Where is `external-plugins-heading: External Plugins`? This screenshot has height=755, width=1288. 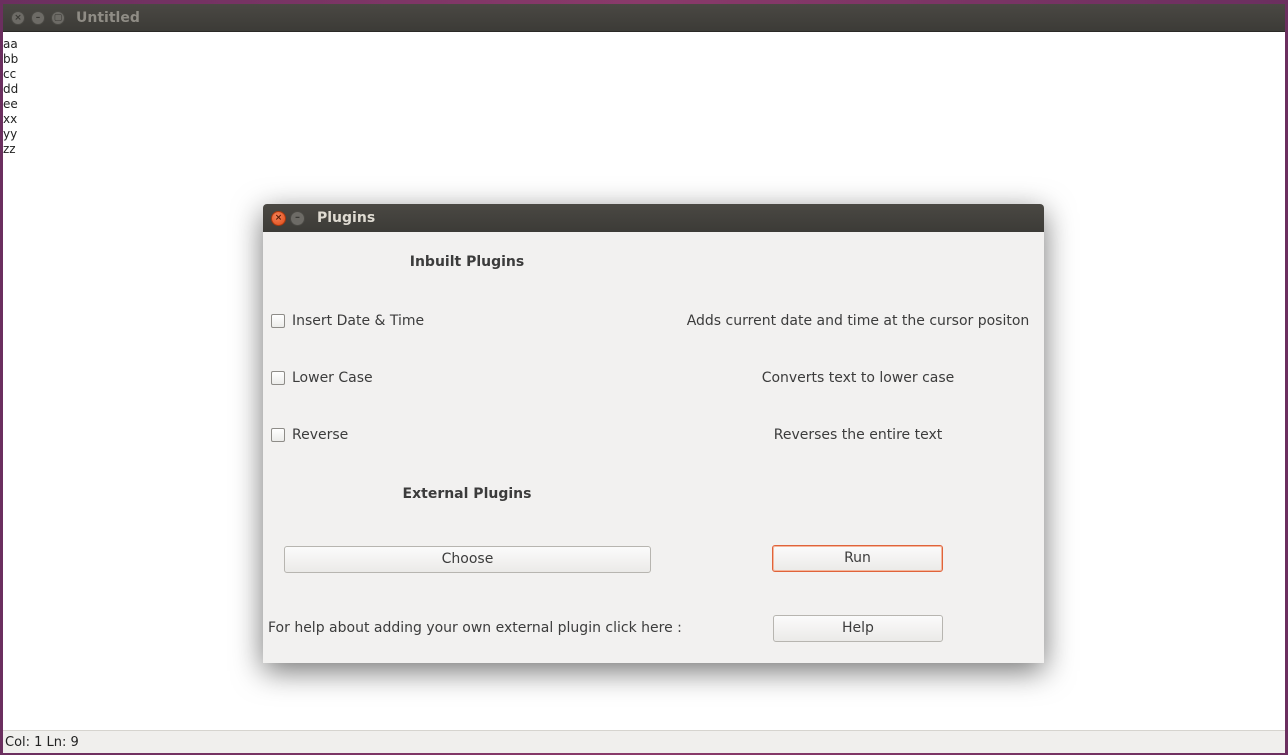
external-plugins-heading: External Plugins is located at coordinates (467, 494).